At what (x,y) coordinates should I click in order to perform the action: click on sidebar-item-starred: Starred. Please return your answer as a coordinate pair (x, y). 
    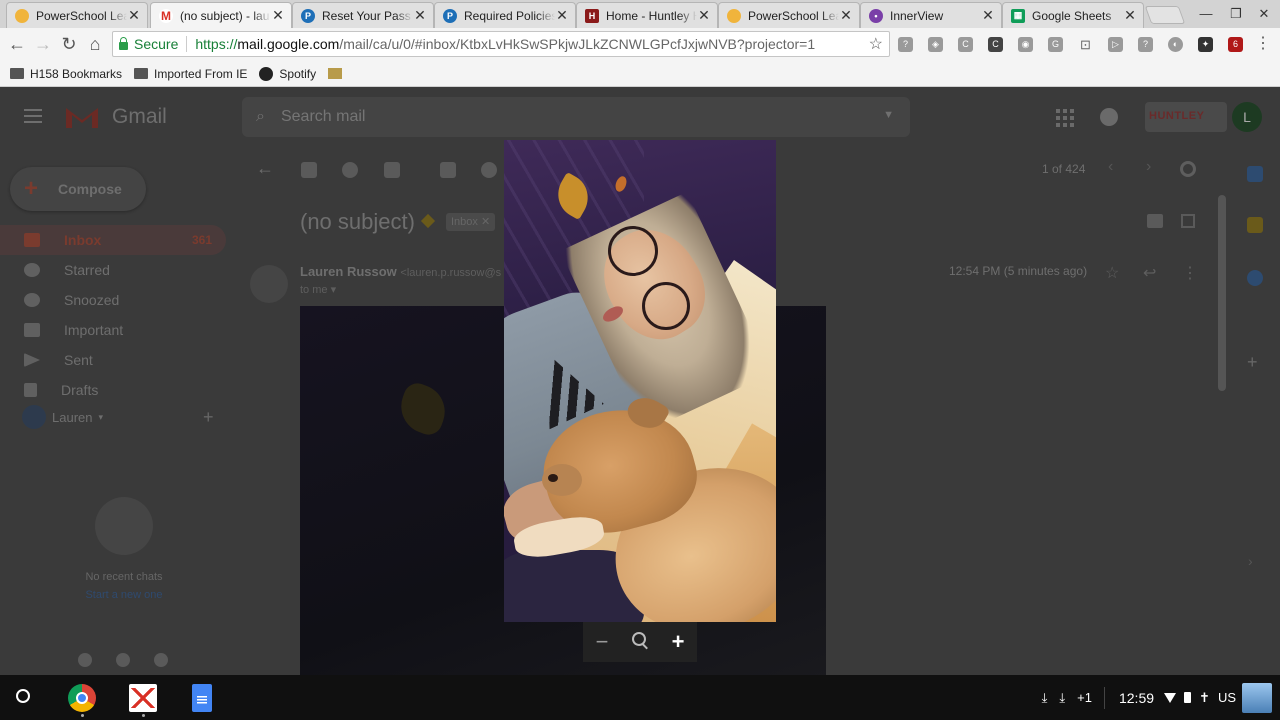
    Looking at the image, I should click on (113, 270).